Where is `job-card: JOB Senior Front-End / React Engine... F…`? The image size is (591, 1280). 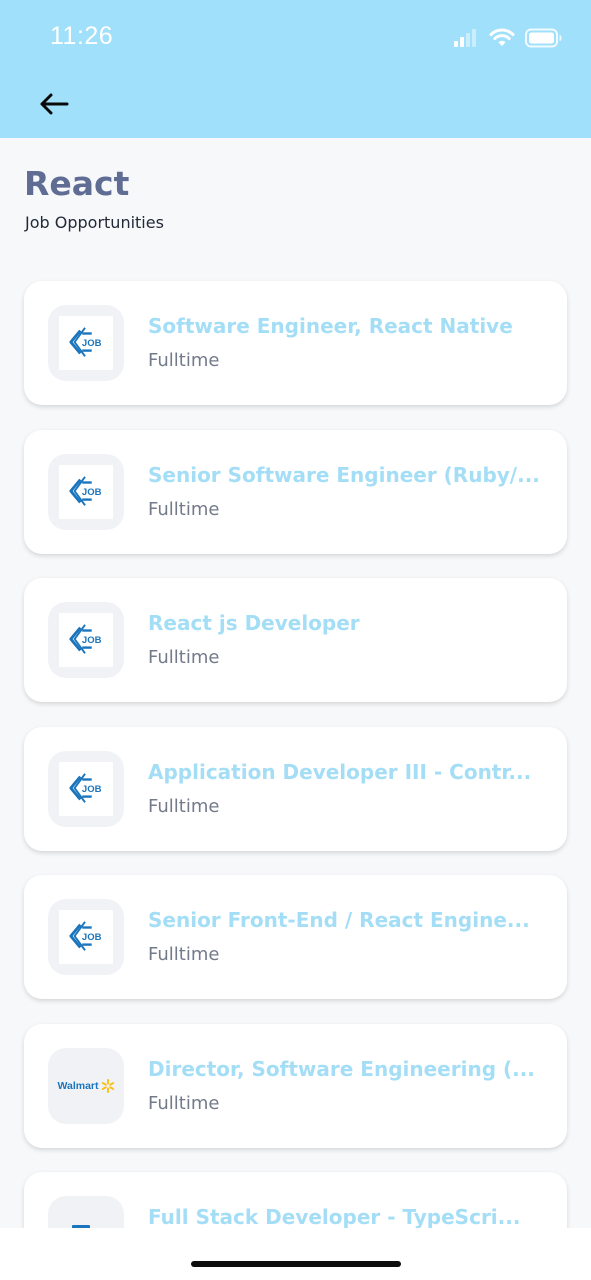 job-card: JOB Senior Front-End / React Engine... F… is located at coordinates (295, 937).